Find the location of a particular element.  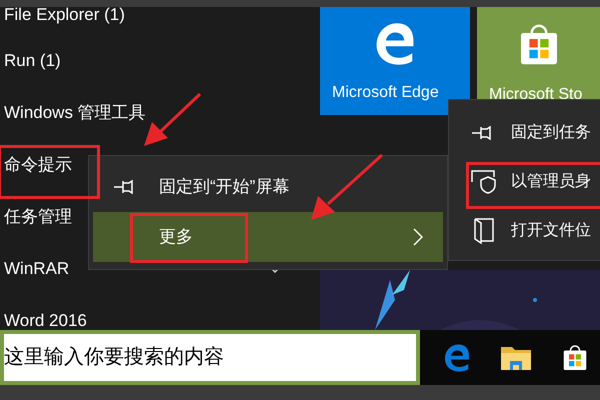

menu-item: 固定到“开始”屏幕 is located at coordinates (194, 187).